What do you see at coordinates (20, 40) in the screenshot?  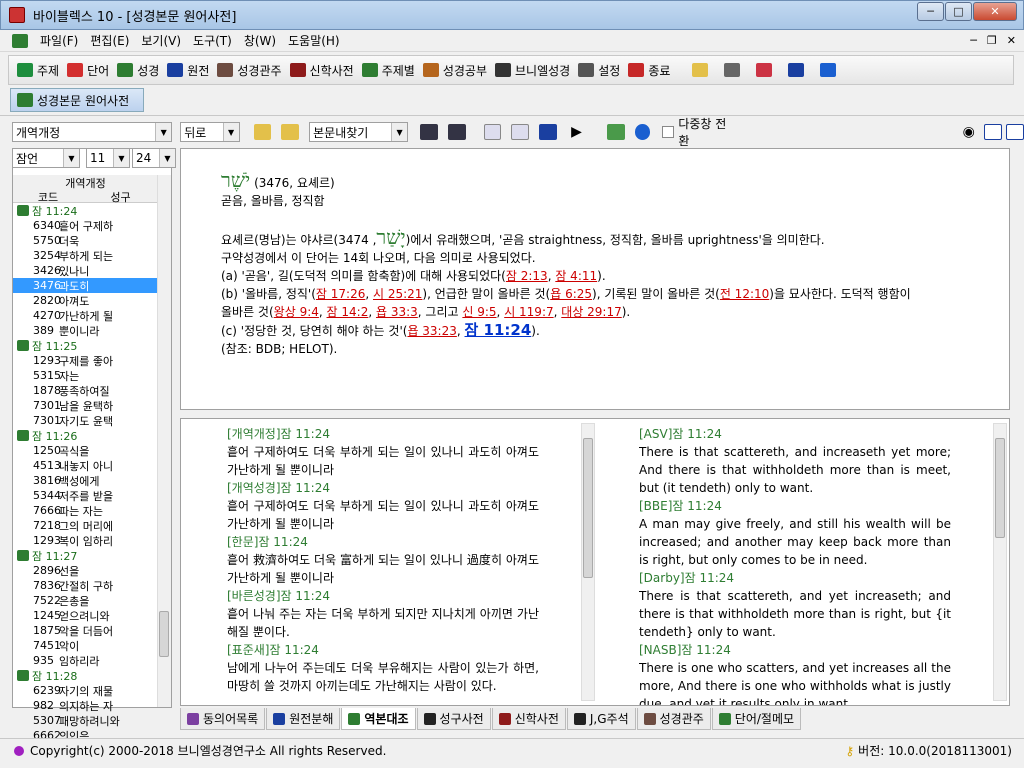 I see `document-icon` at bounding box center [20, 40].